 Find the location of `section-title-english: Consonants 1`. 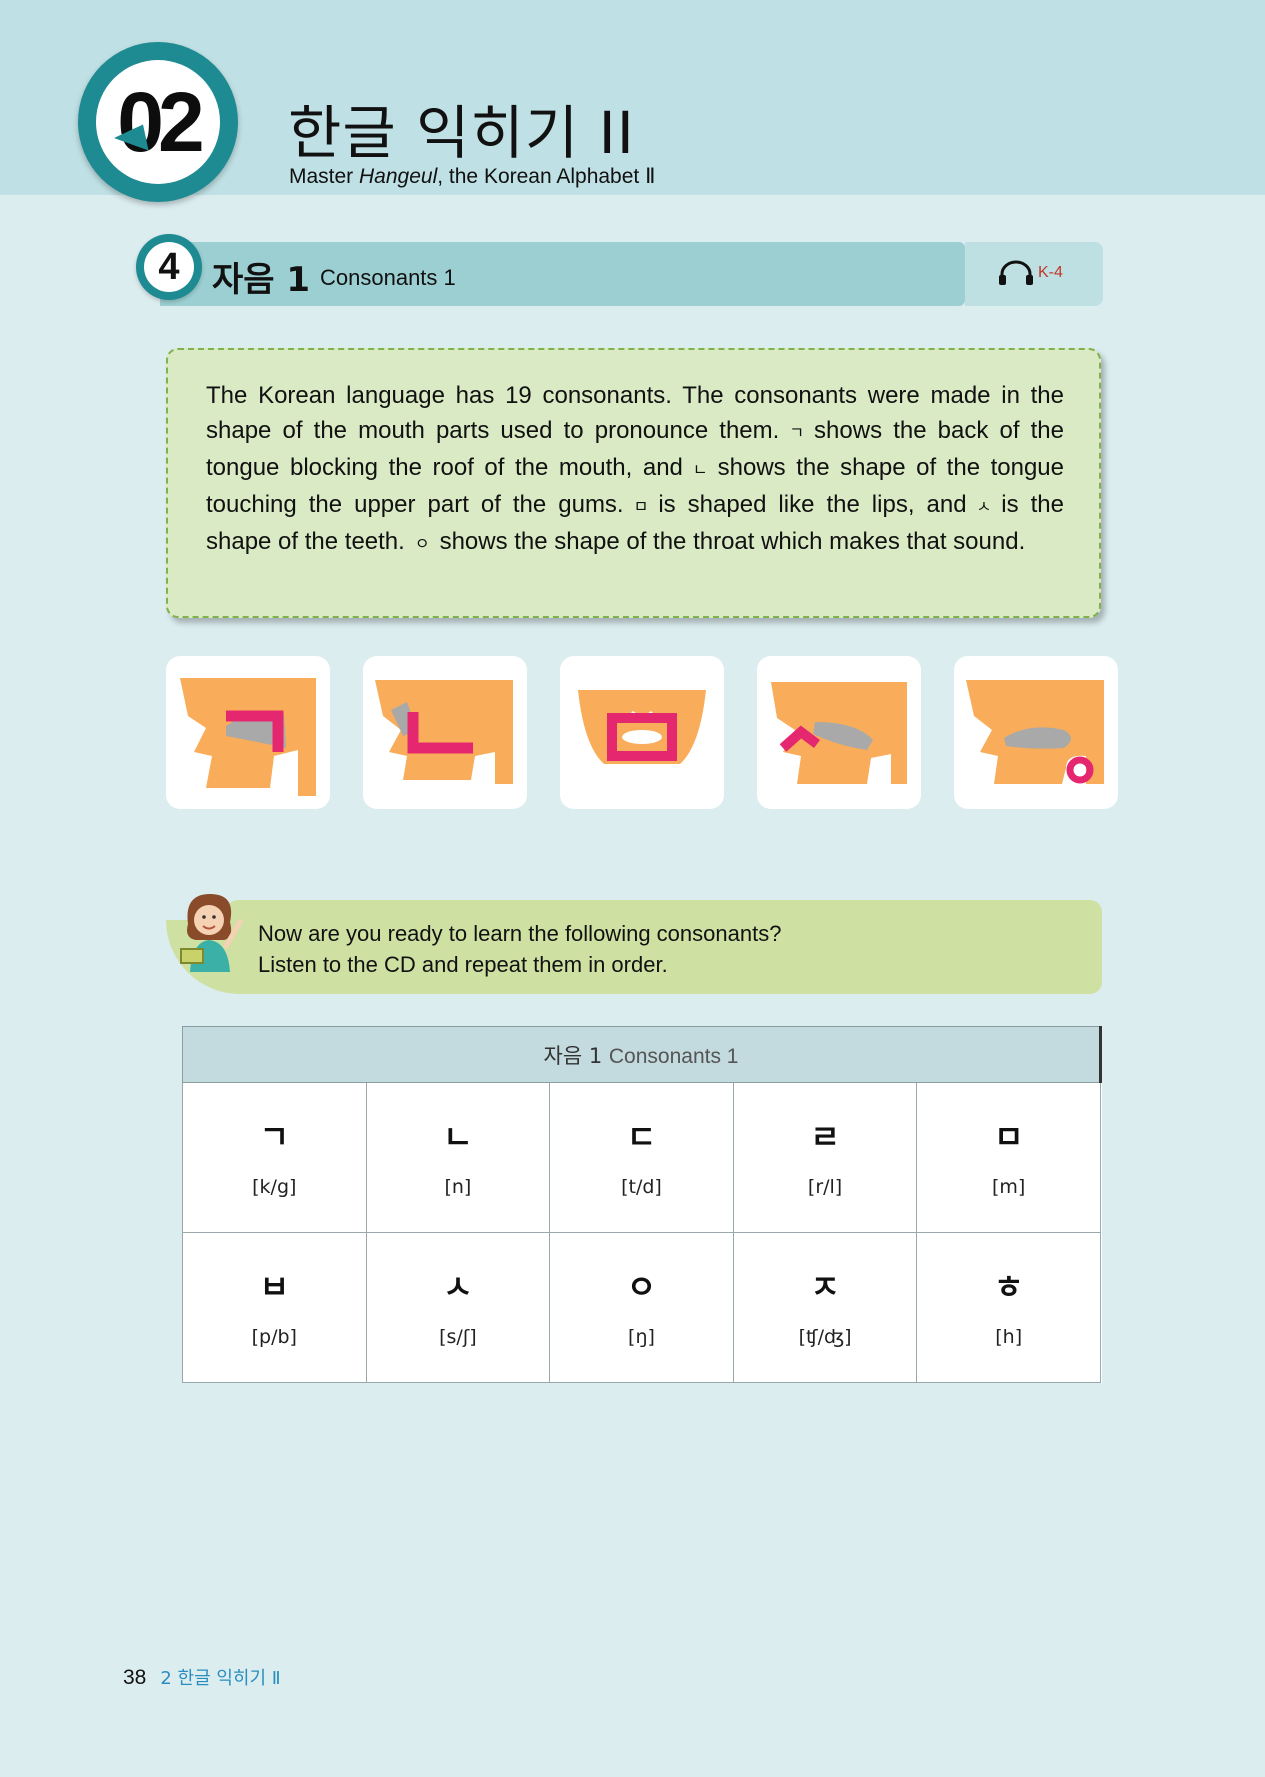

section-title-english: Consonants 1 is located at coordinates (388, 277).